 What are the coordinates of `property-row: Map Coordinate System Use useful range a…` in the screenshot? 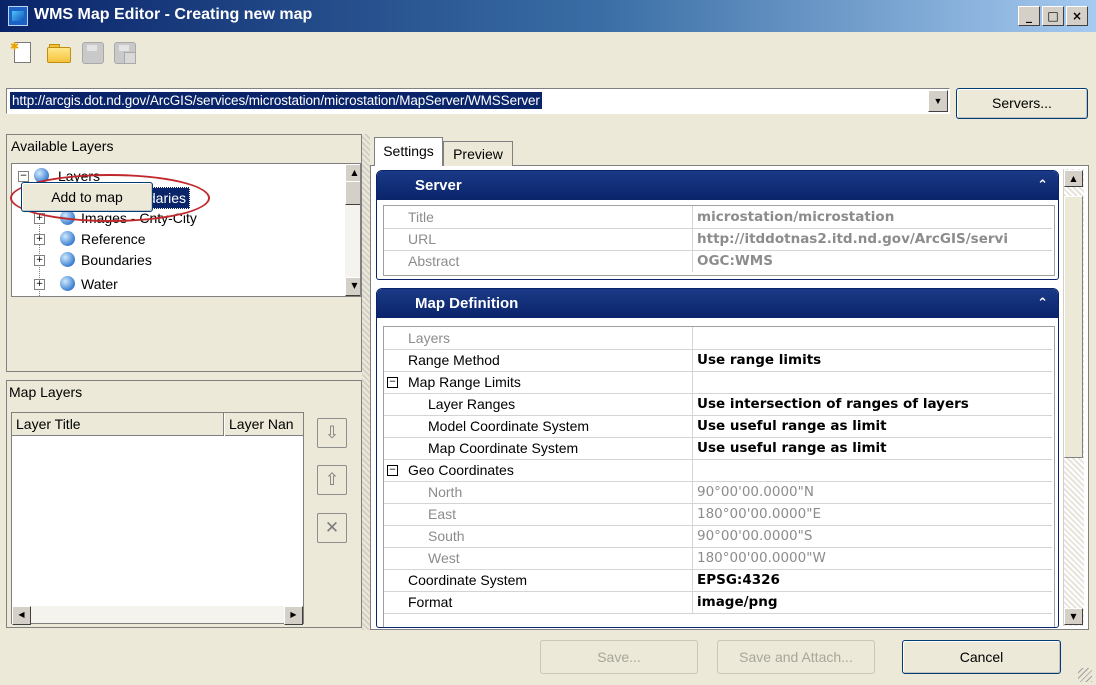 It's located at (718, 448).